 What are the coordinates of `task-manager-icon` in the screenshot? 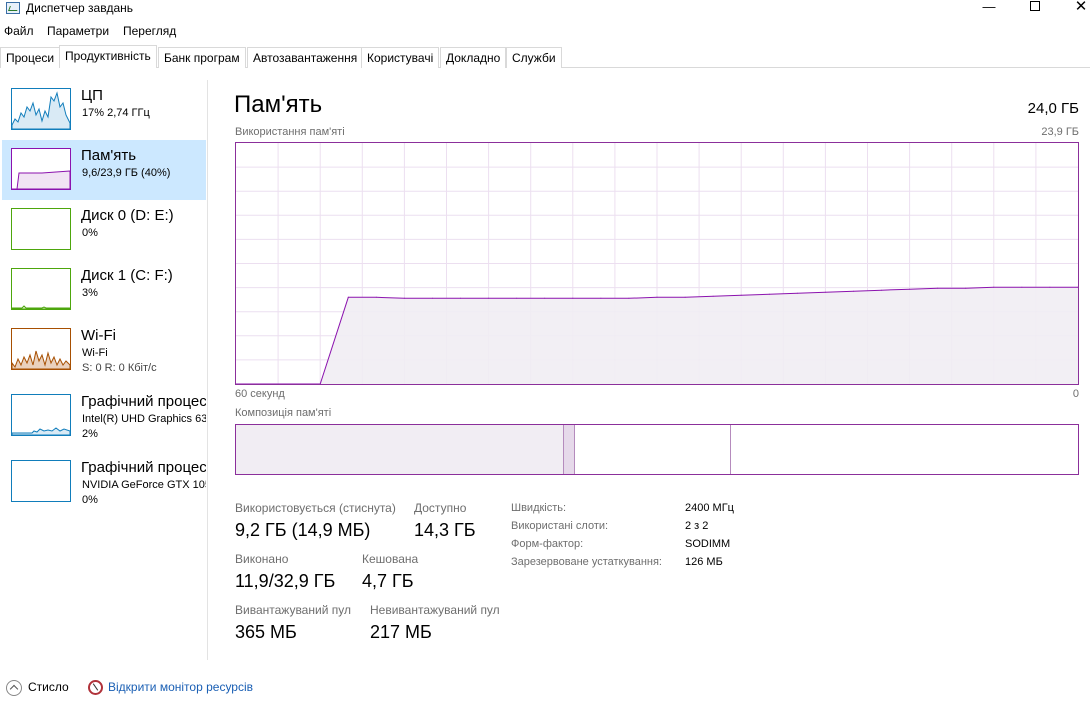 It's located at (13, 8).